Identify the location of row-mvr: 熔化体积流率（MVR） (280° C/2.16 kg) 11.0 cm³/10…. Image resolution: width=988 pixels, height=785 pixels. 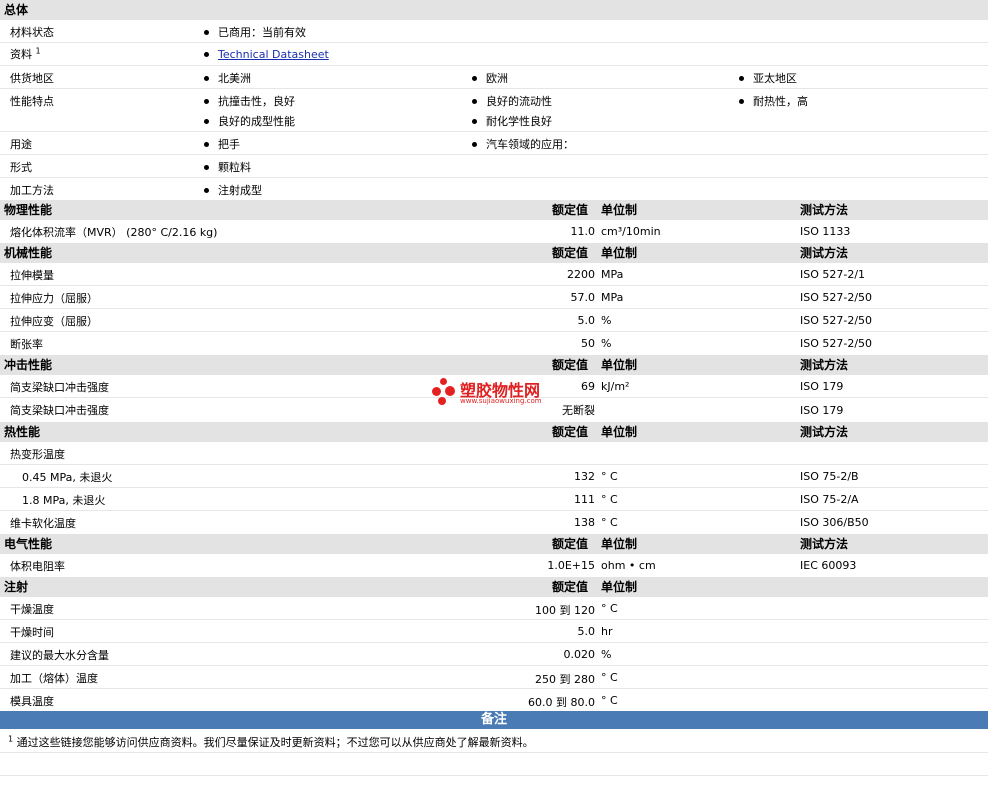
(494, 231).